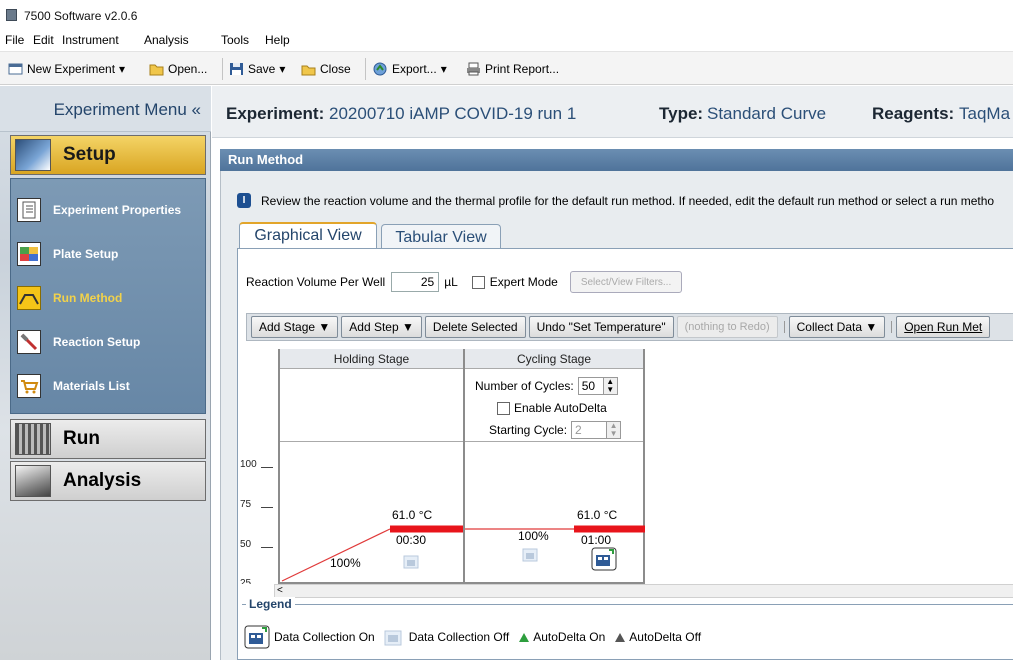 This screenshot has width=1013, height=660. What do you see at coordinates (29, 254) in the screenshot?
I see `plate-grid-icon` at bounding box center [29, 254].